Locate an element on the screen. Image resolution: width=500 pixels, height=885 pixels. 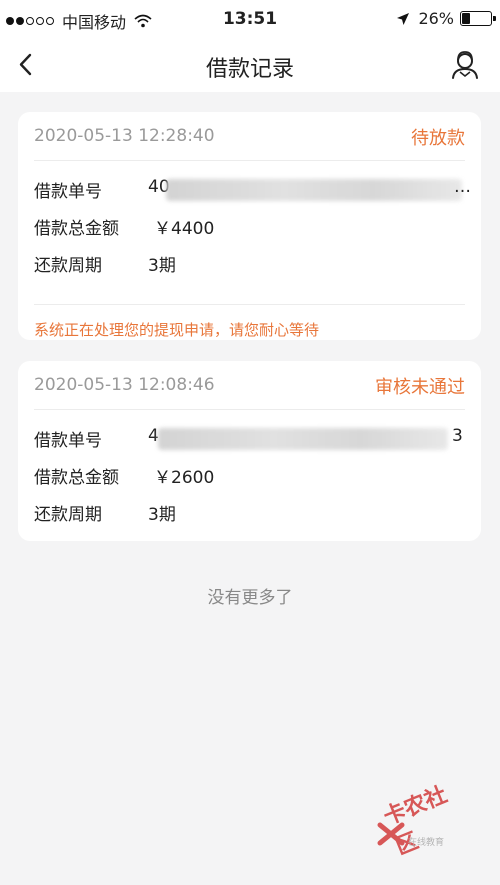
amount-value: ￥2600 is located at coordinates (184, 478).